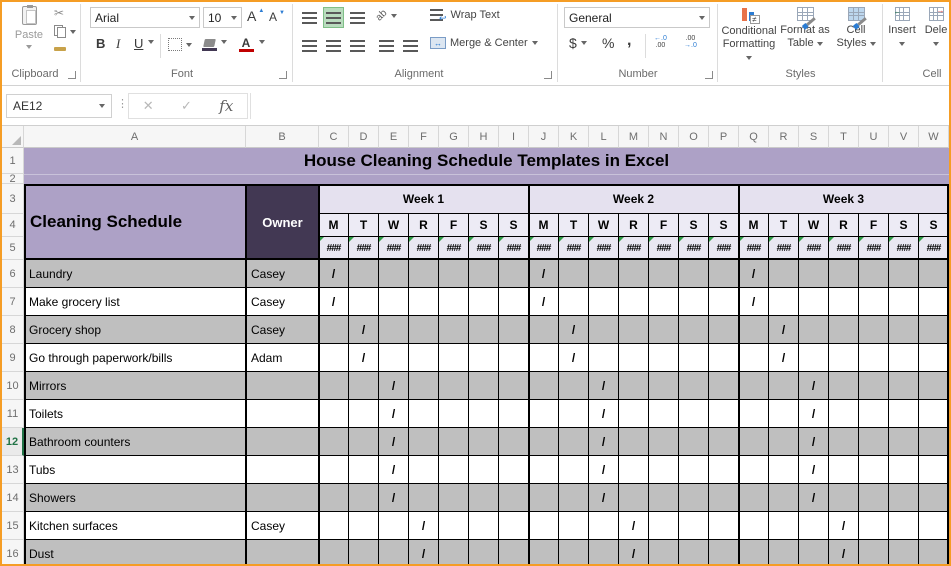 The height and width of the screenshot is (566, 951). What do you see at coordinates (604, 137) in the screenshot?
I see `column-header-L: L` at bounding box center [604, 137].